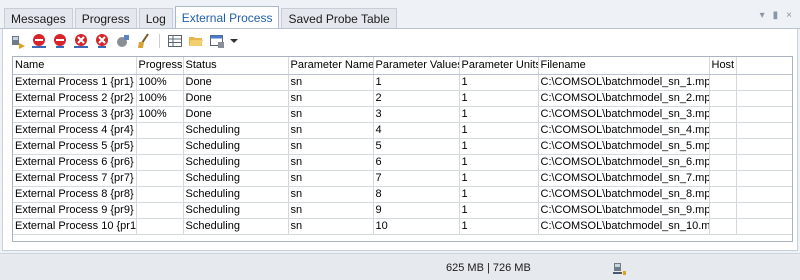 The image size is (800, 280). I want to click on table-cell: C:\COMSOL\batchmodel_sn_7.mph, so click(624, 178).